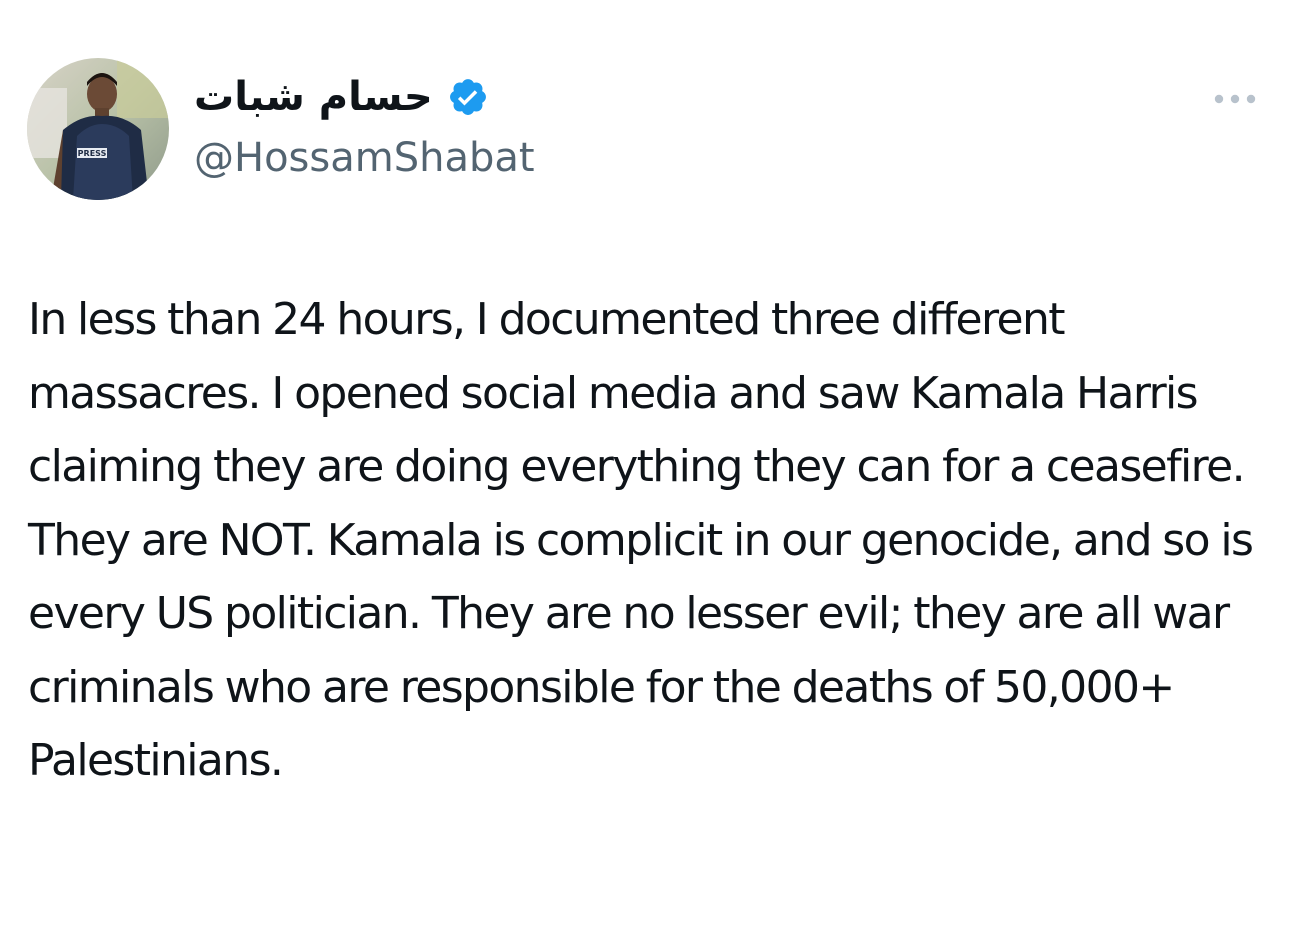  What do you see at coordinates (92, 153) in the screenshot?
I see `press-badge: PRESS` at bounding box center [92, 153].